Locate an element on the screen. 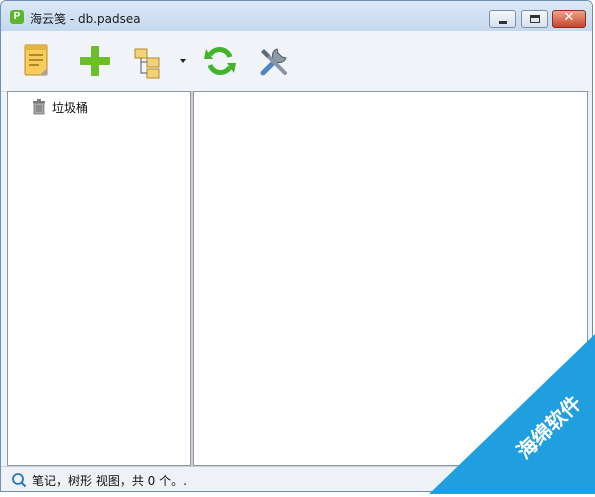 The width and height of the screenshot is (595, 497). maximize-button is located at coordinates (534, 19).